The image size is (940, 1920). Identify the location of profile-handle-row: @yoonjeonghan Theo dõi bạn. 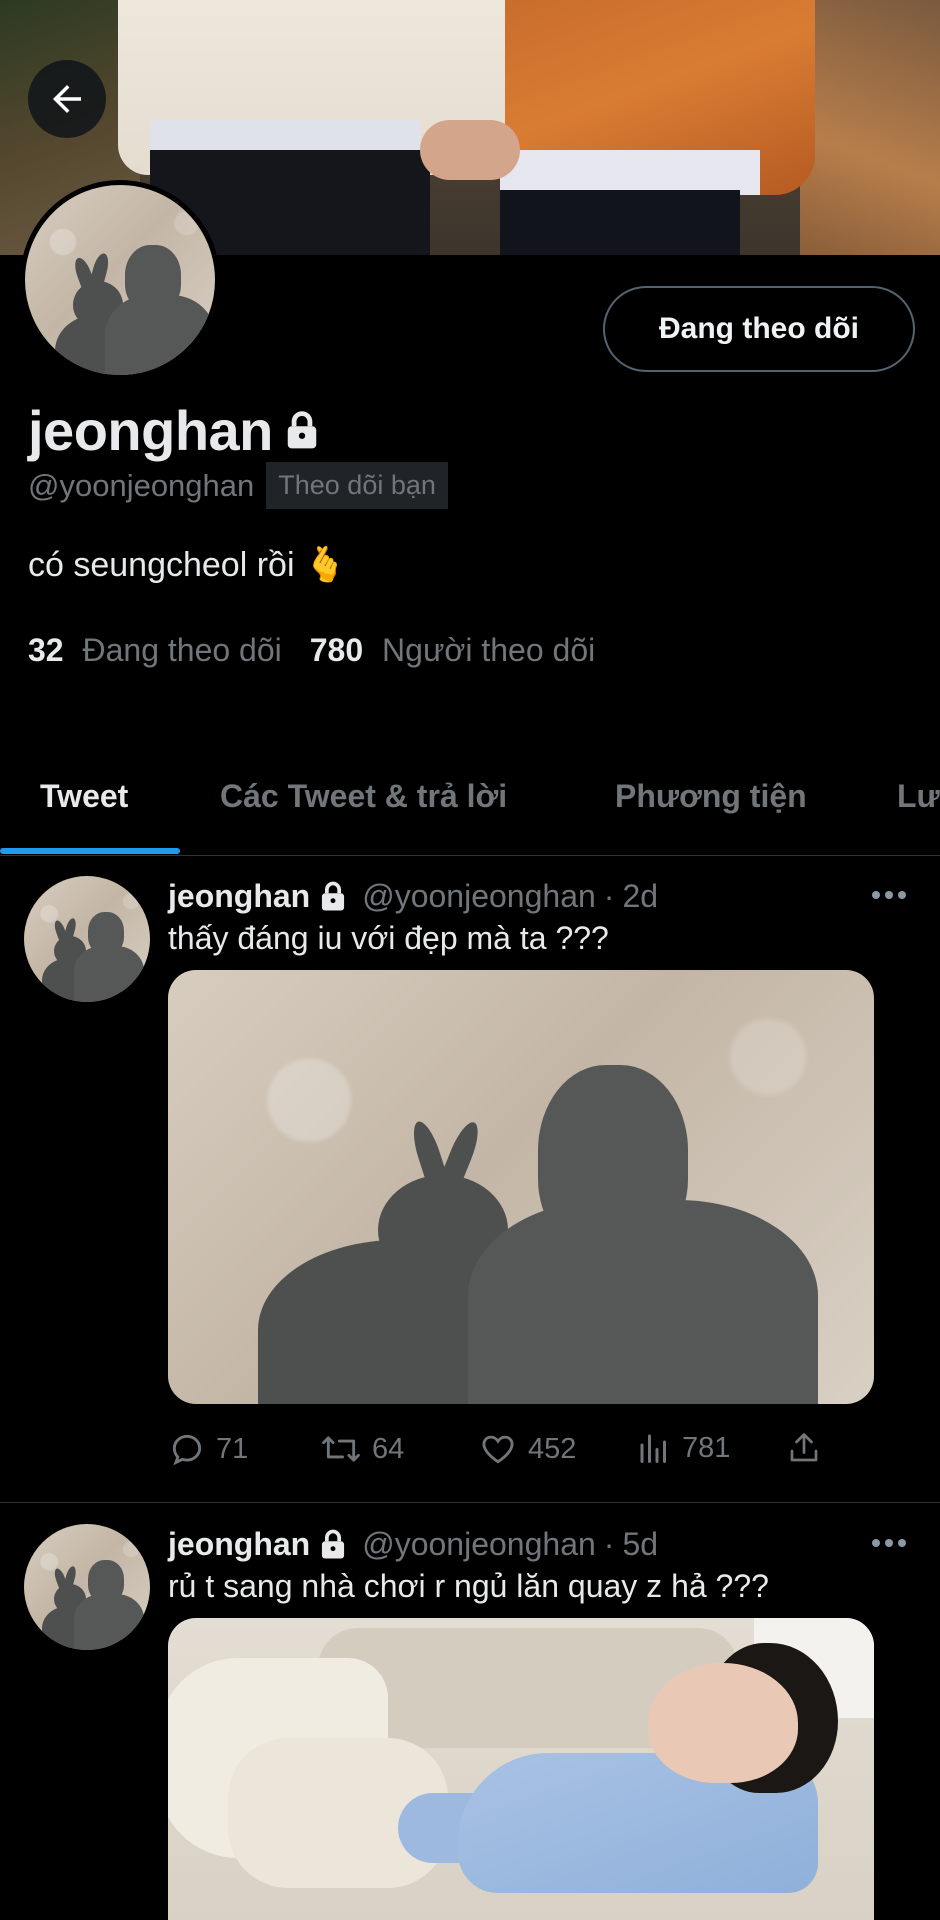
(238, 485).